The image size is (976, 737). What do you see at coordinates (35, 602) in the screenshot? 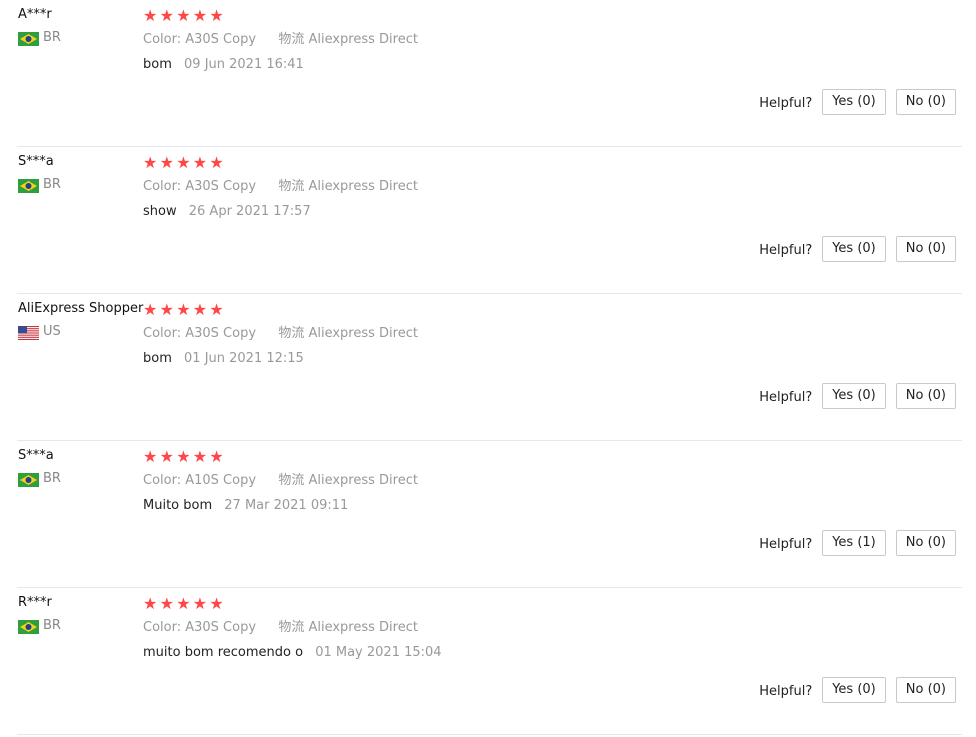
I see `reviewer-name: R***r` at bounding box center [35, 602].